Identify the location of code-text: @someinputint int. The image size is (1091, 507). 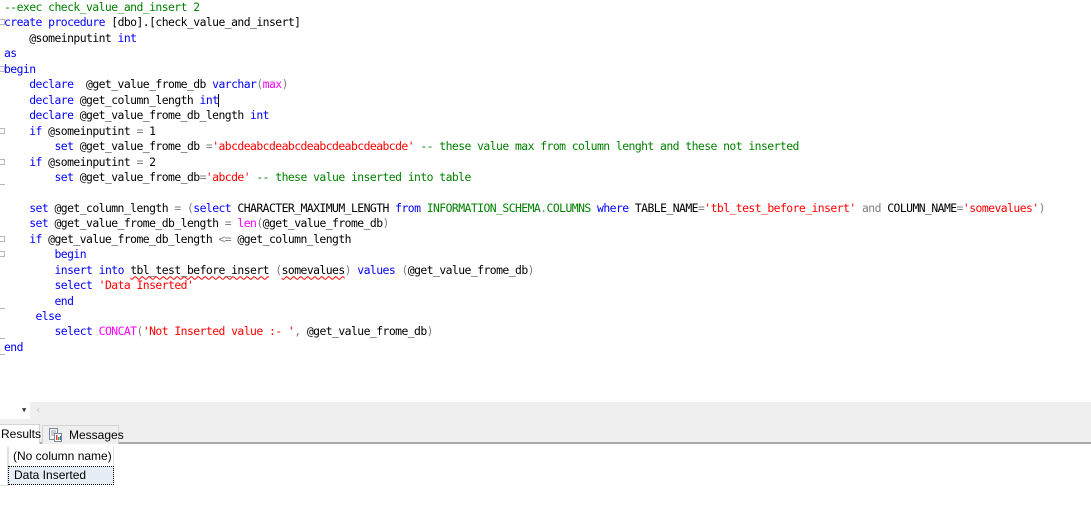
(70, 38).